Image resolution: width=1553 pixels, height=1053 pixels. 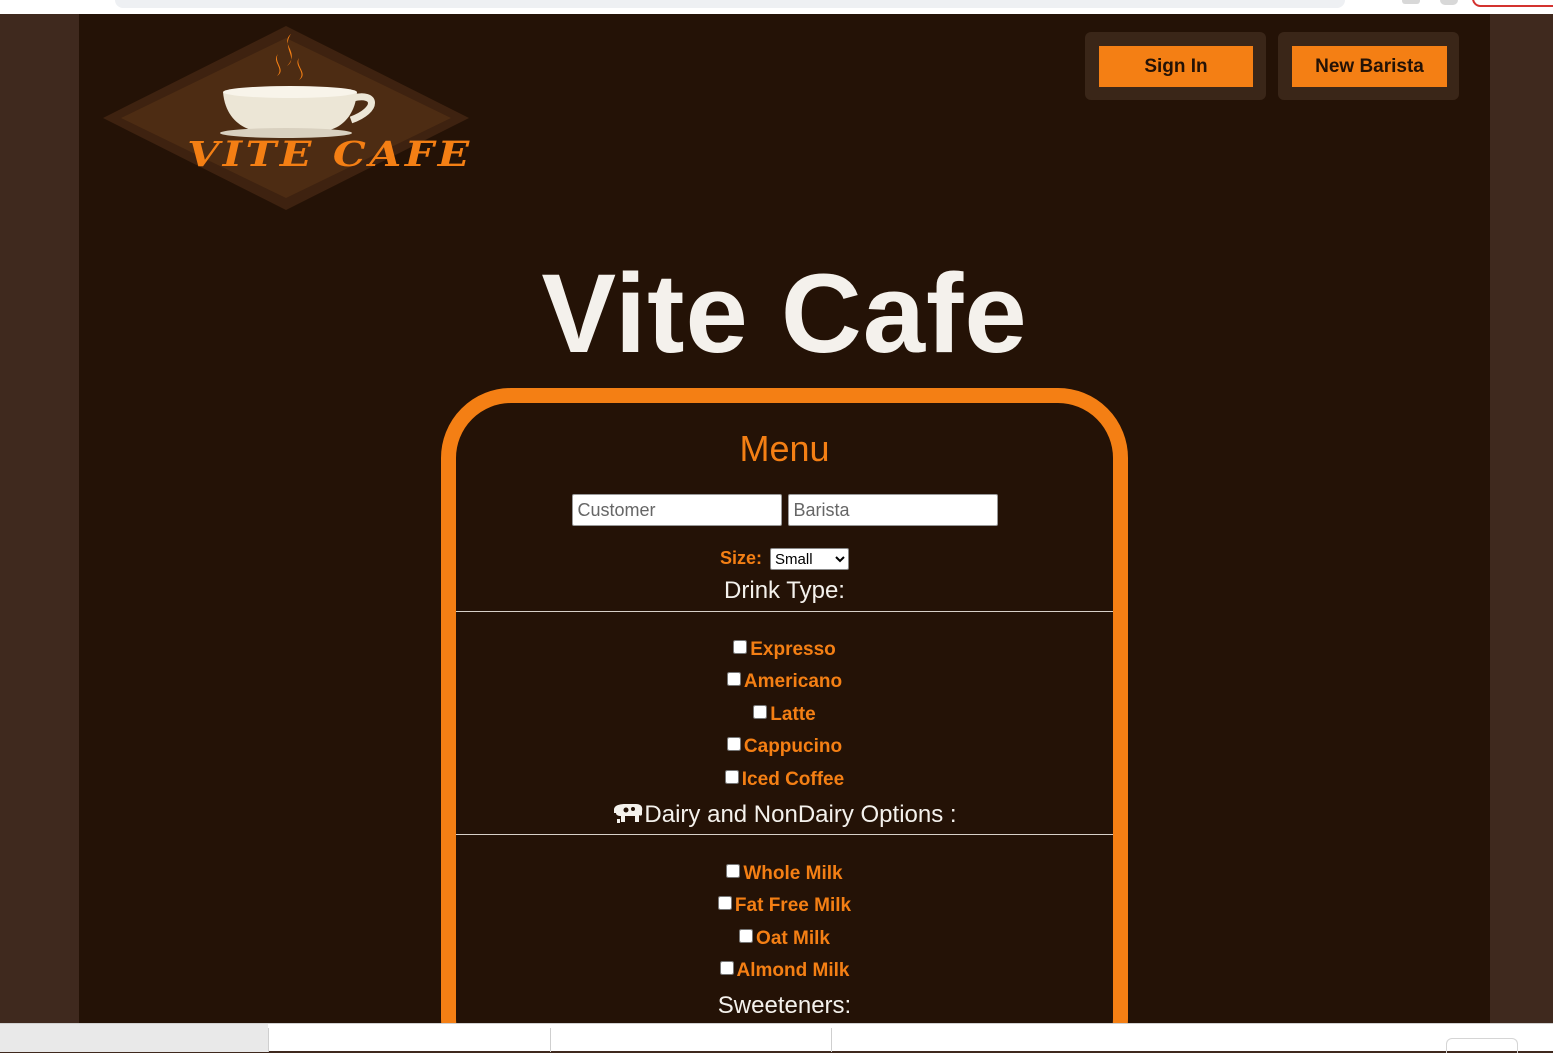 I want to click on oat-milk-checkbox, so click(x=746, y=936).